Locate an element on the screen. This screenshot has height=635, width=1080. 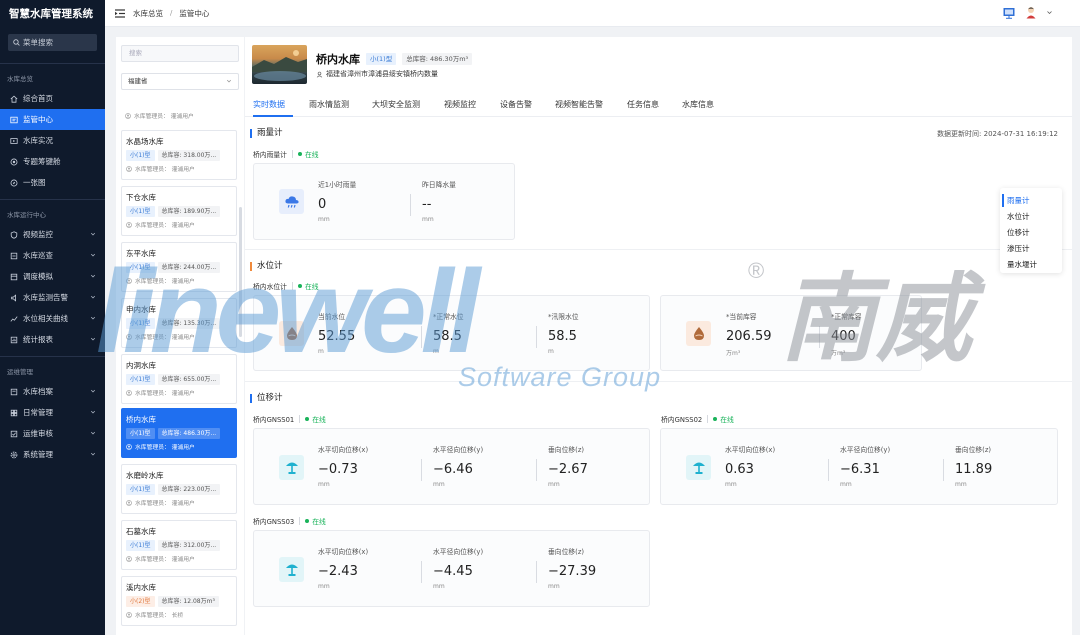
sidebar-item-water-curve: 水位相关曲线 is located at coordinates (52, 318).